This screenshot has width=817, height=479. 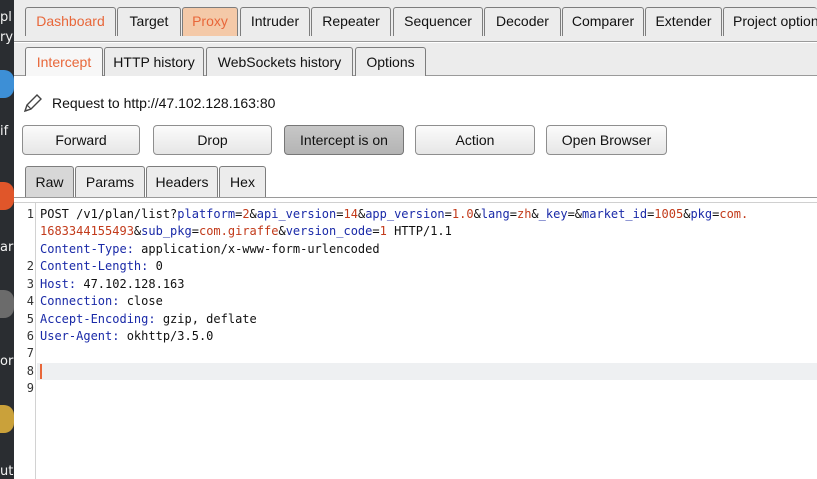 I want to click on param-value: 14, so click(x=350, y=214).